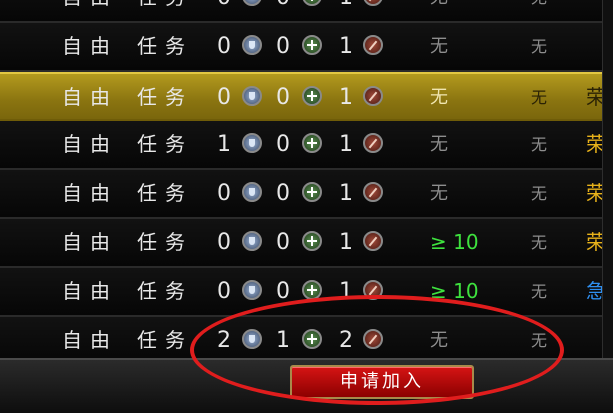 The image size is (613, 413). What do you see at coordinates (224, 144) in the screenshot?
I see `defense-count: 1` at bounding box center [224, 144].